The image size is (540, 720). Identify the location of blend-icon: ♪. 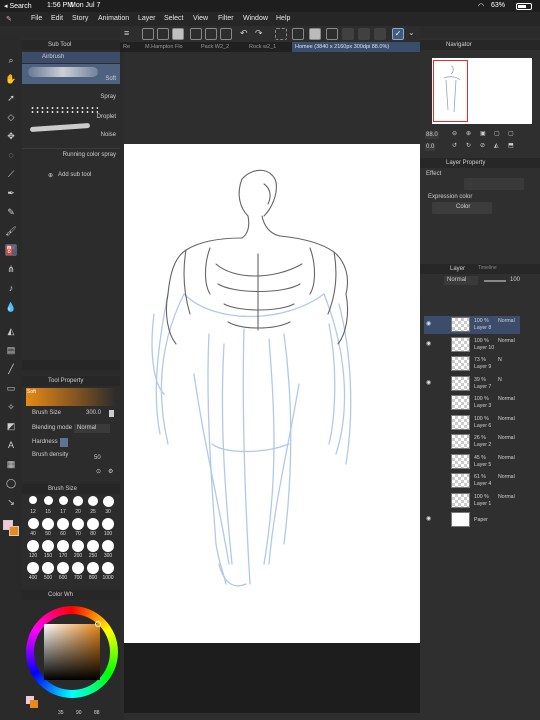
(11, 288).